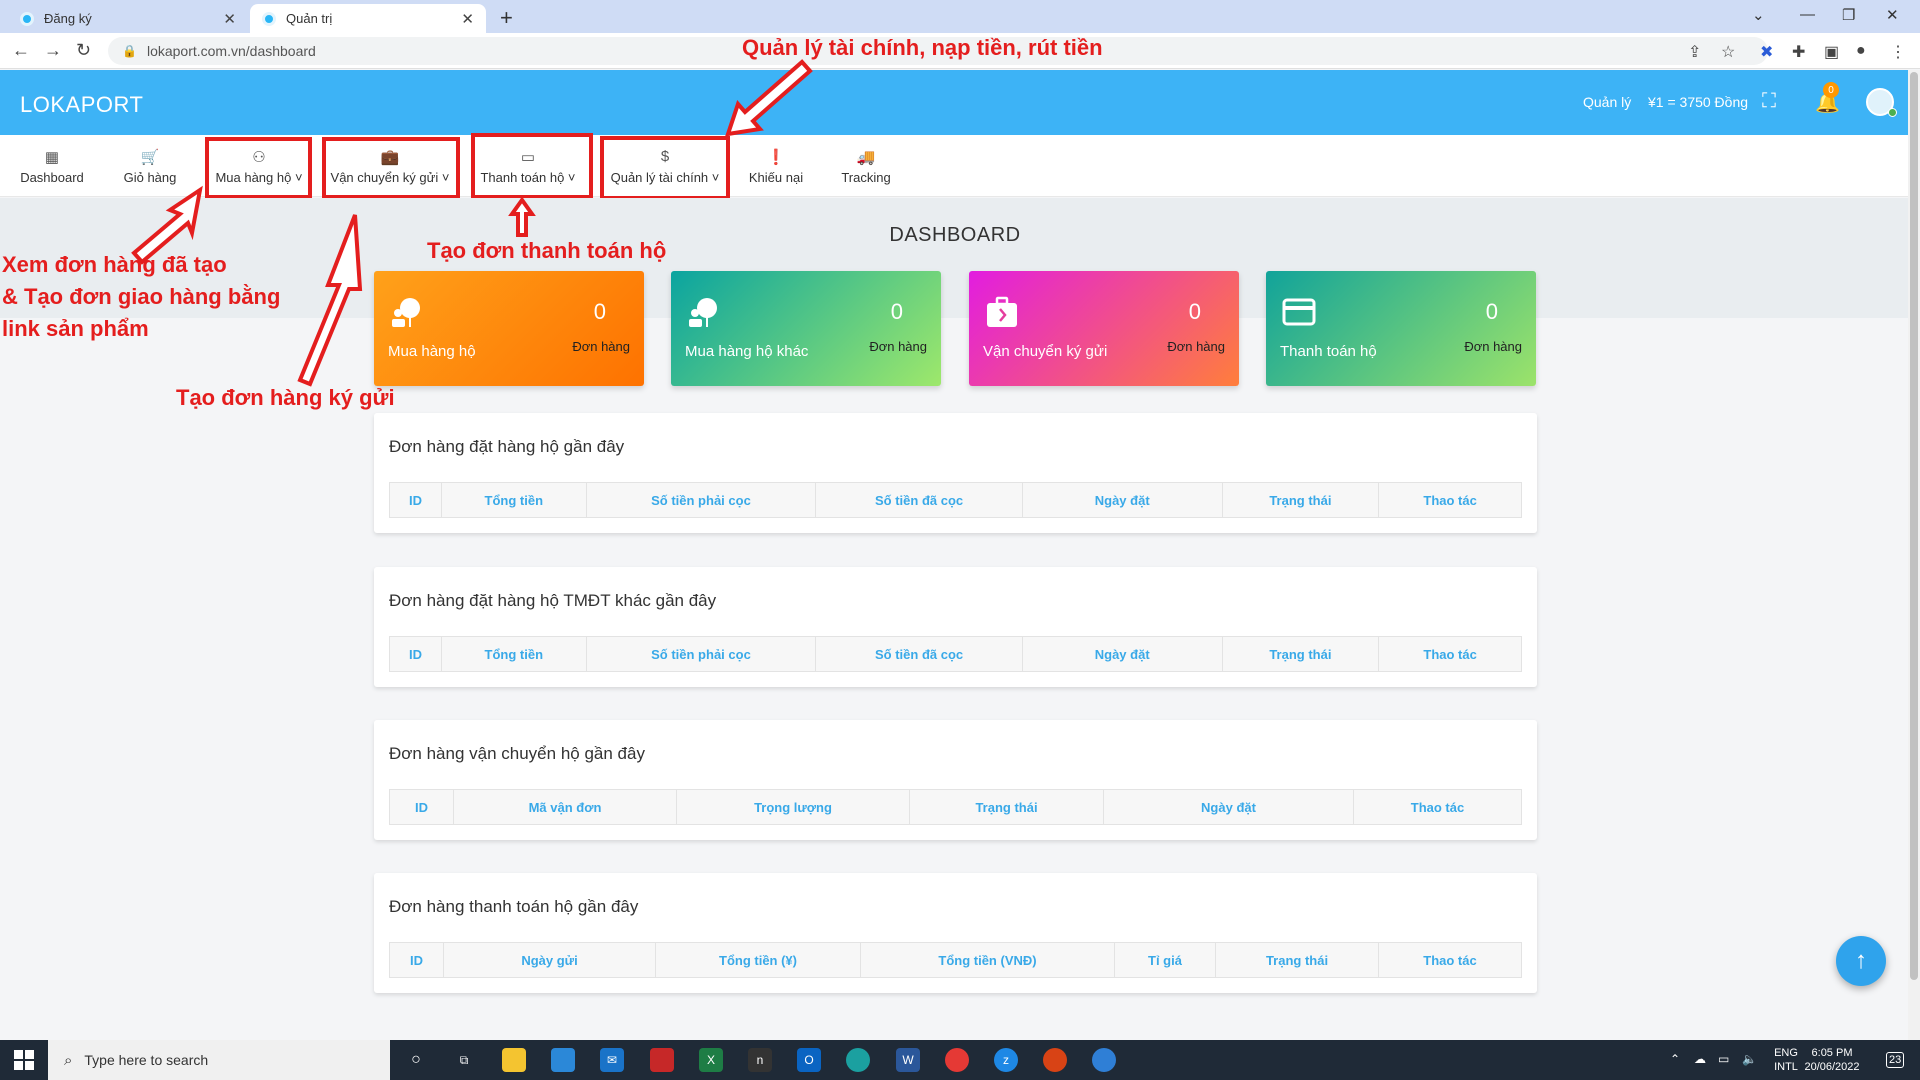 This screenshot has width=1920, height=1080. Describe the element at coordinates (52, 177) in the screenshot. I see `menu-item-label: Dashboard` at that location.